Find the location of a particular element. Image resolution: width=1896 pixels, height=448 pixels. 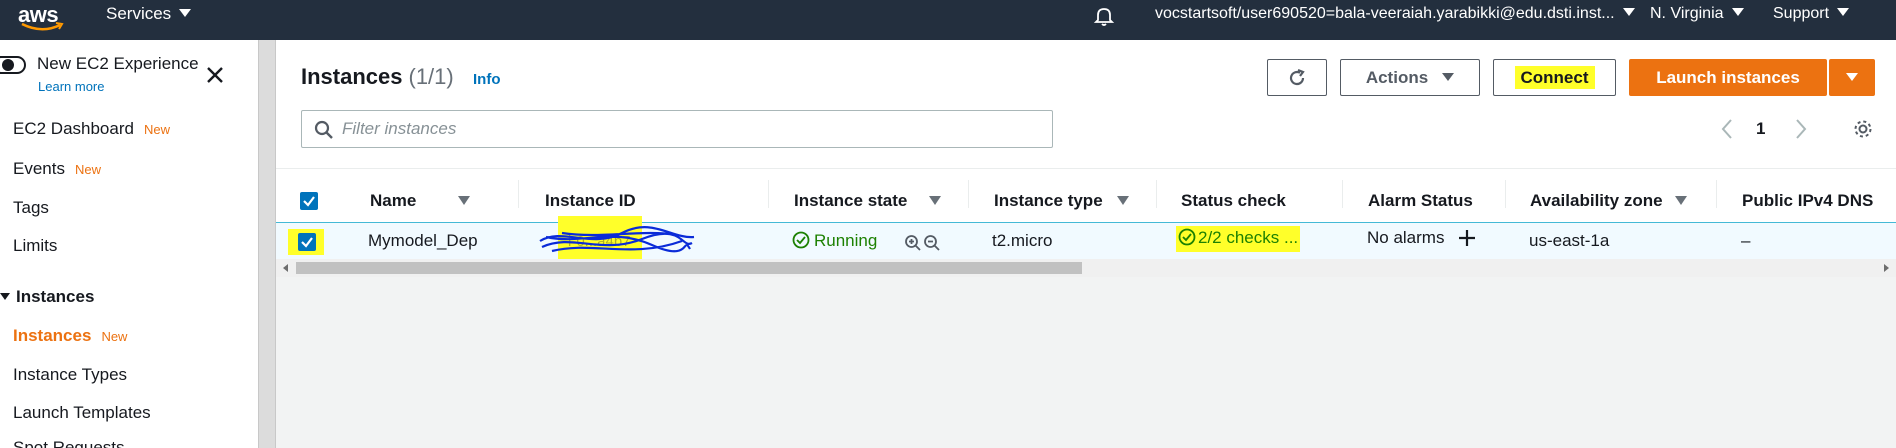

scroll-right-arrow-icon is located at coordinates (1886, 268).